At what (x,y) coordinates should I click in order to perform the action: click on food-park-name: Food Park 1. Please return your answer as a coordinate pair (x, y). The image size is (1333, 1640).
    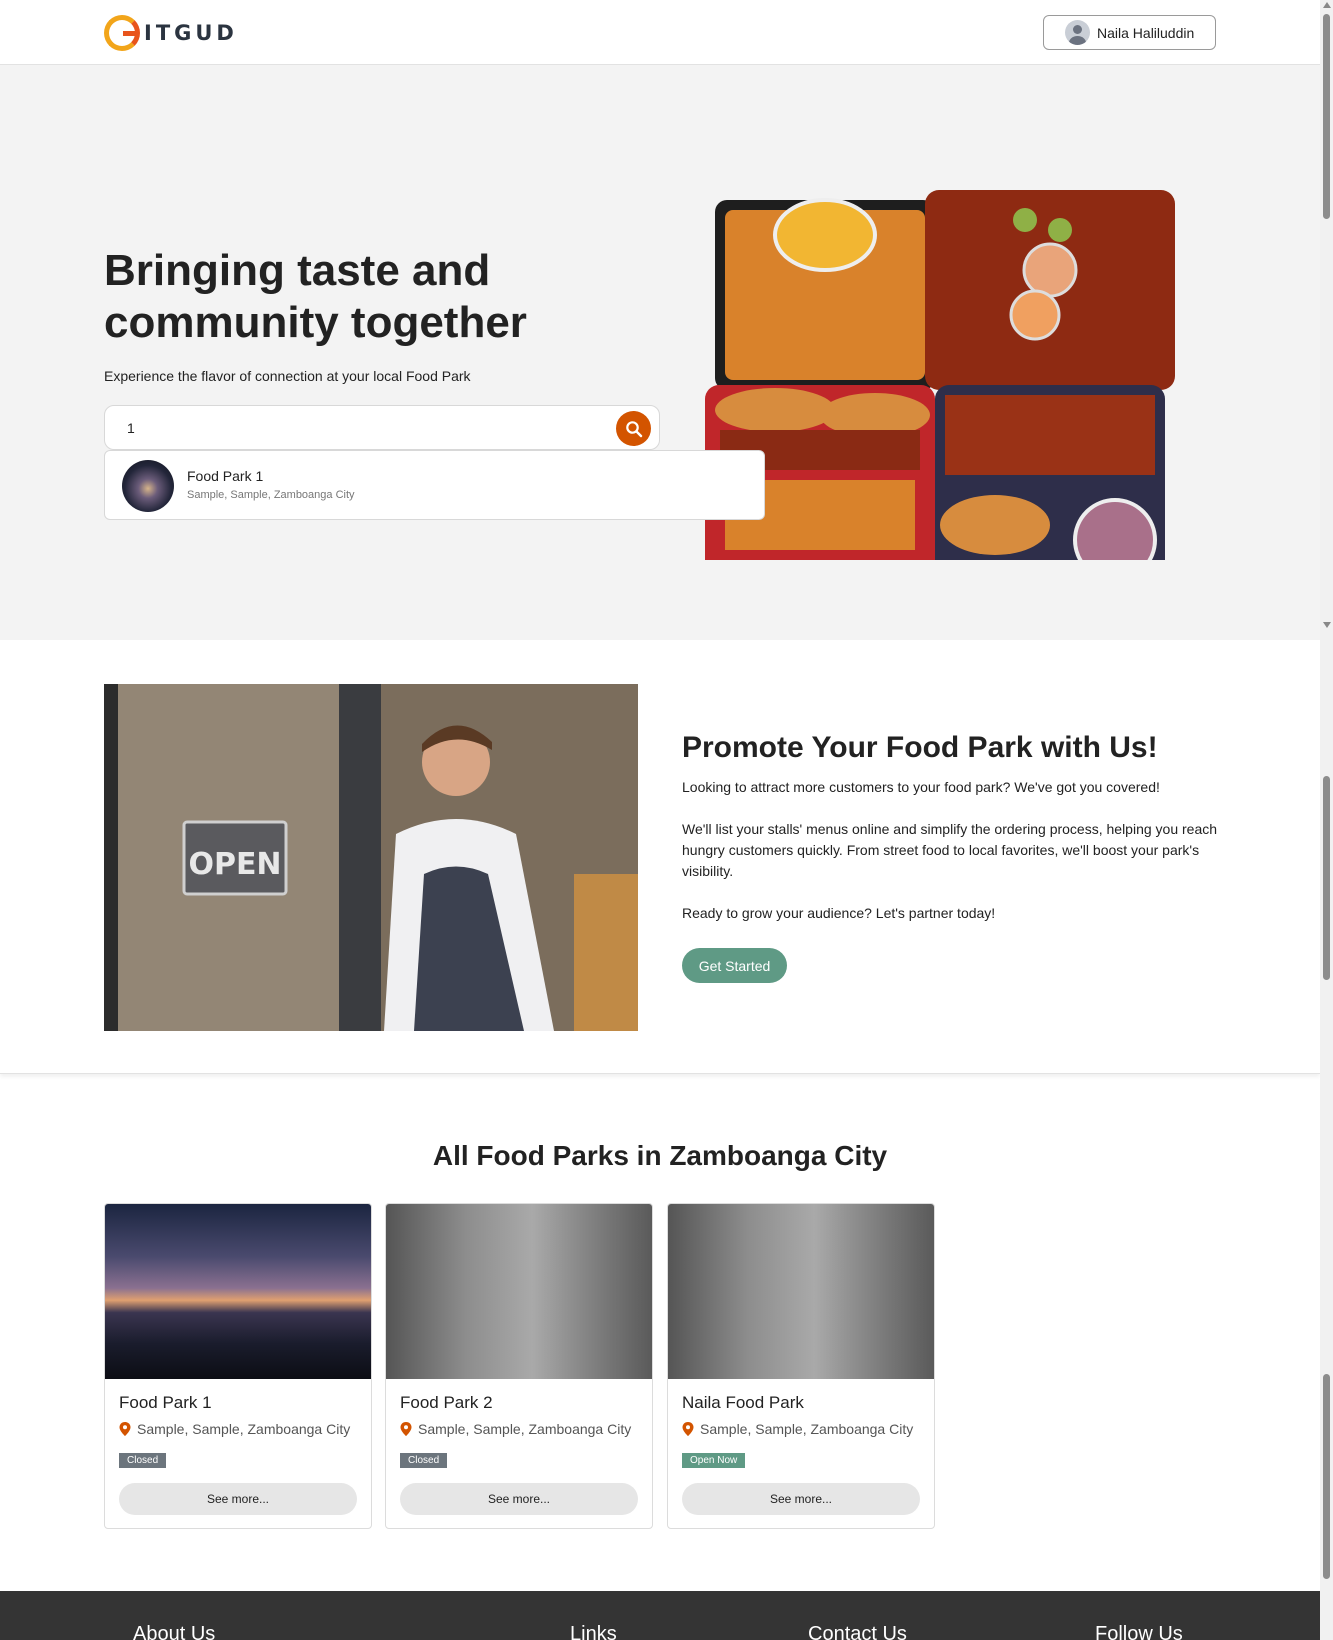
    Looking at the image, I should click on (165, 1402).